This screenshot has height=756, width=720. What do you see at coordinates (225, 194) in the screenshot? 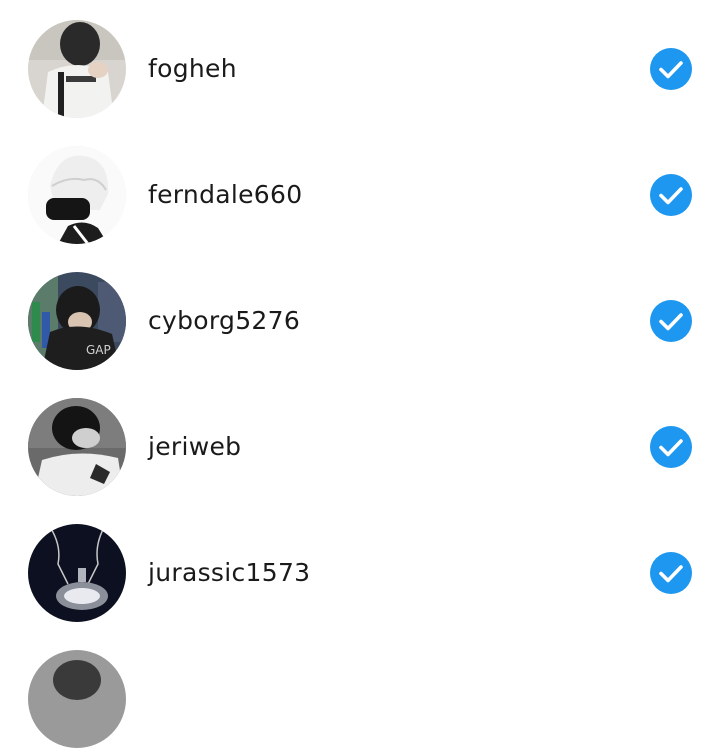
I see `username: ferndale660` at bounding box center [225, 194].